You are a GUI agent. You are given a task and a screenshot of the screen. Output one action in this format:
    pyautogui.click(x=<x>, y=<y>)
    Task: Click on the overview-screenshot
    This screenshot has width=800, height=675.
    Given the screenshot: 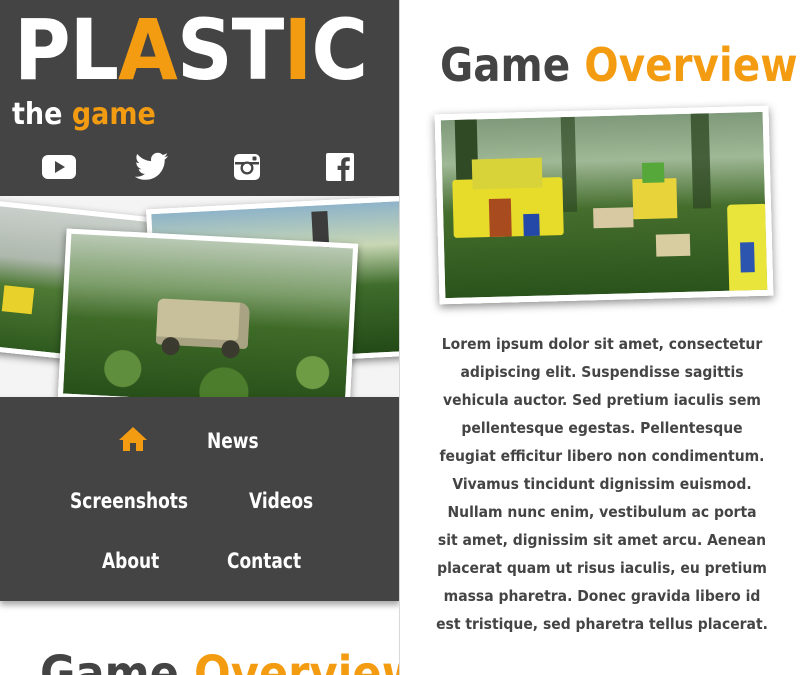 What is the action you would take?
    pyautogui.click(x=604, y=205)
    